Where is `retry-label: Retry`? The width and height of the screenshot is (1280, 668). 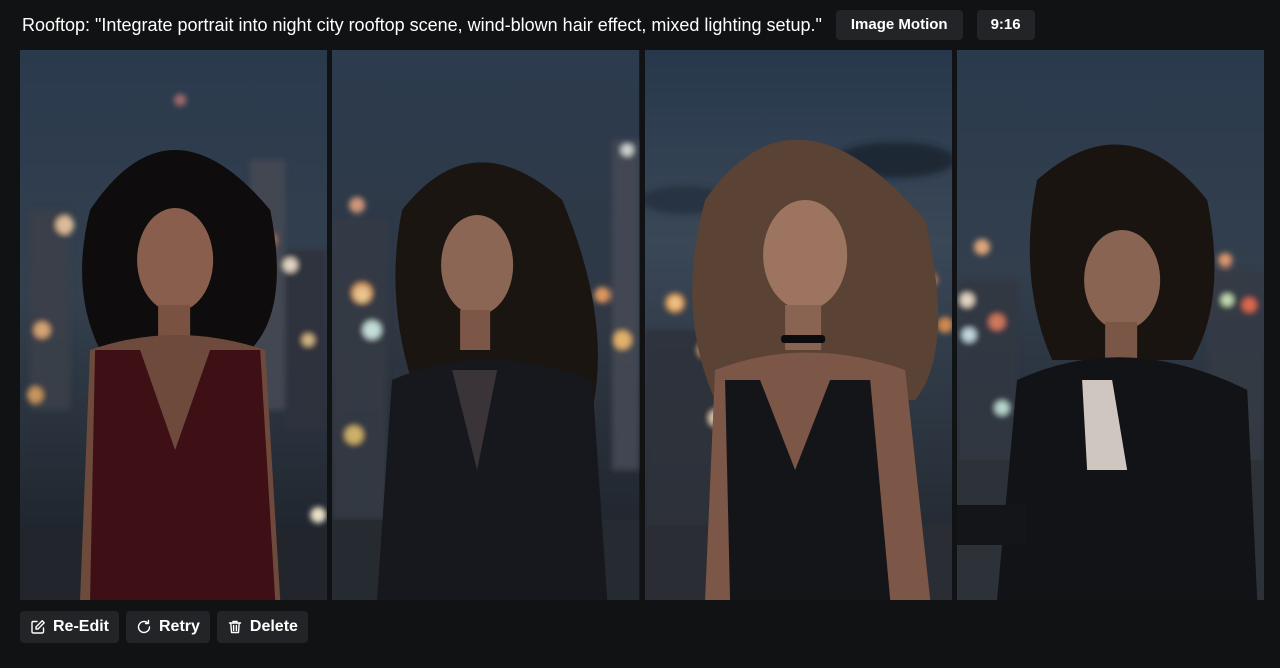
retry-label: Retry is located at coordinates (179, 626).